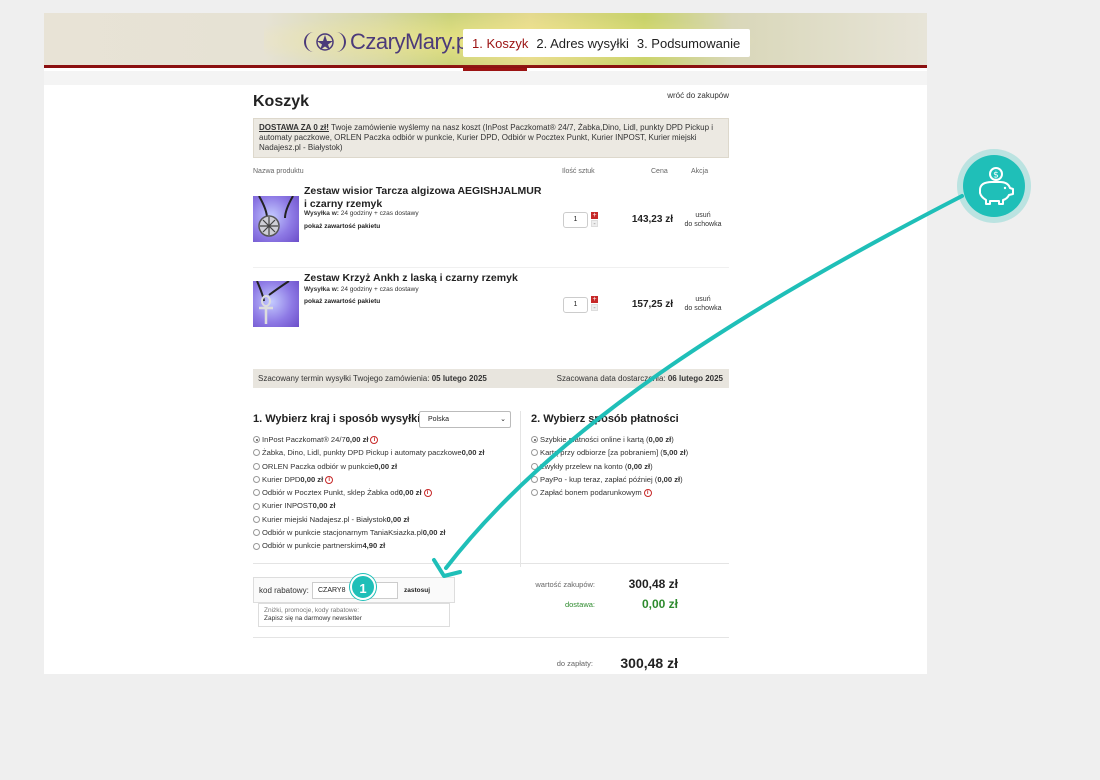 The image size is (1100, 780). I want to click on delivery-label: Szacowana data dostarczenia:, so click(612, 378).